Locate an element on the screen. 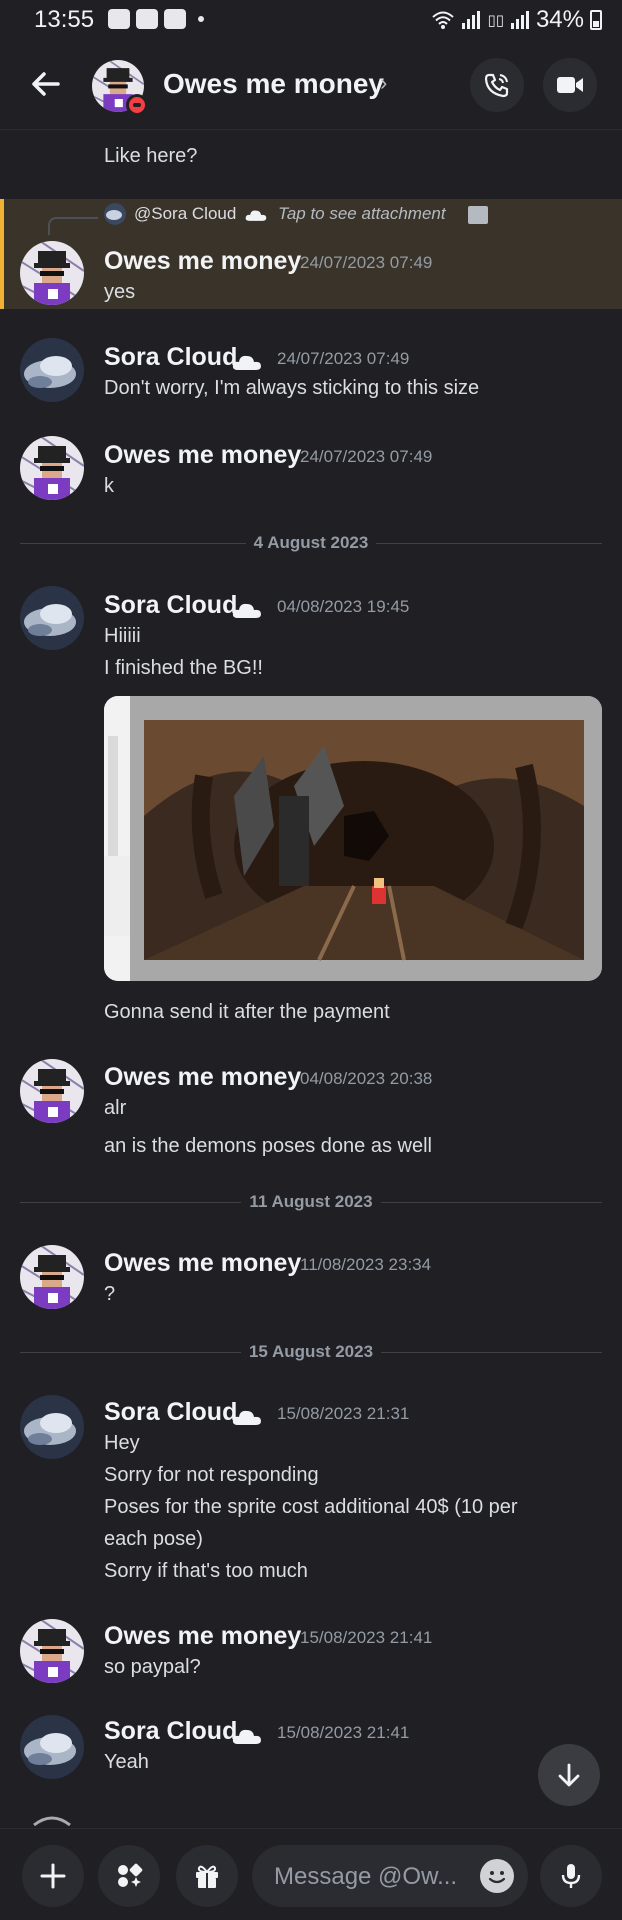 The width and height of the screenshot is (622, 1920). message-text: Hey is located at coordinates (122, 1443).